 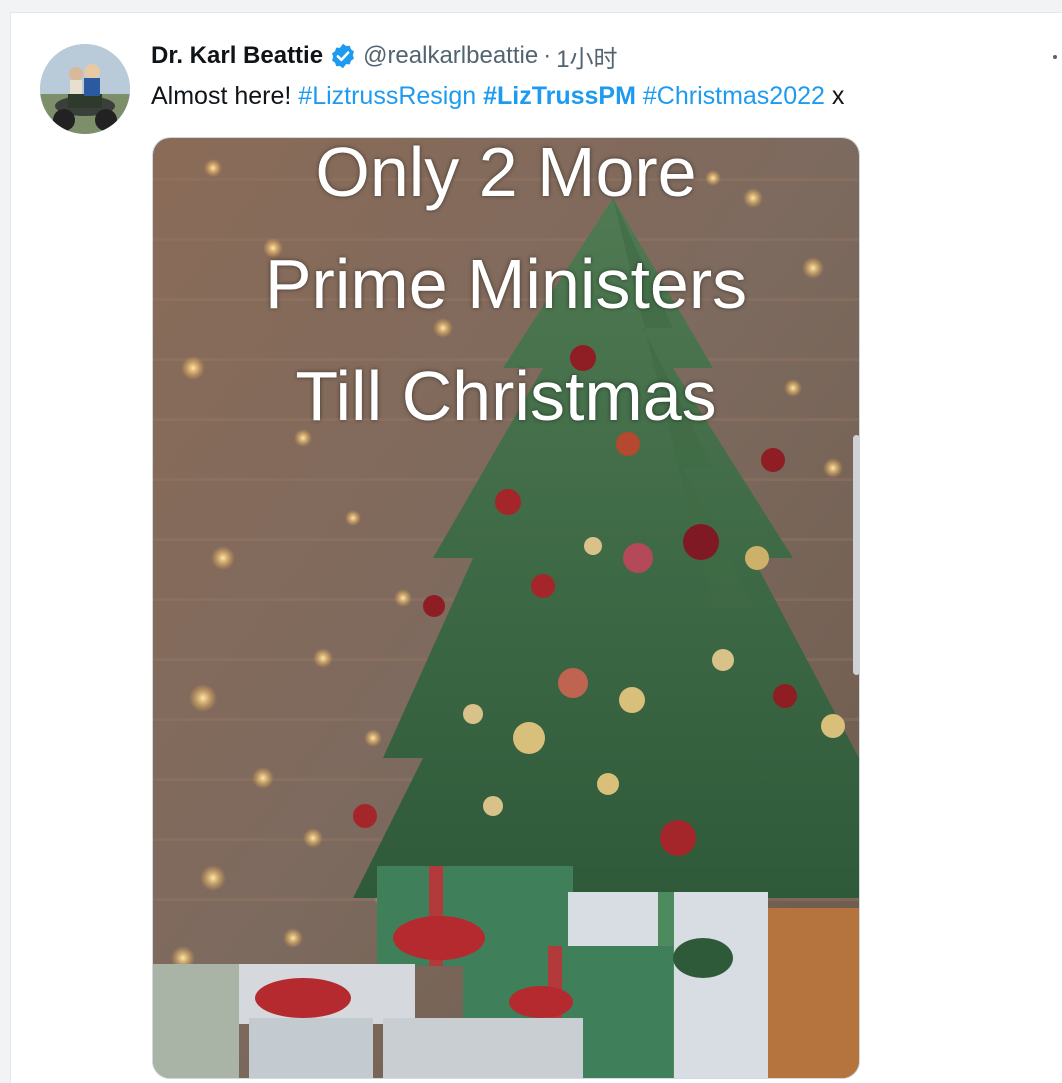 I want to click on tweet-text-outro: x, so click(x=838, y=96).